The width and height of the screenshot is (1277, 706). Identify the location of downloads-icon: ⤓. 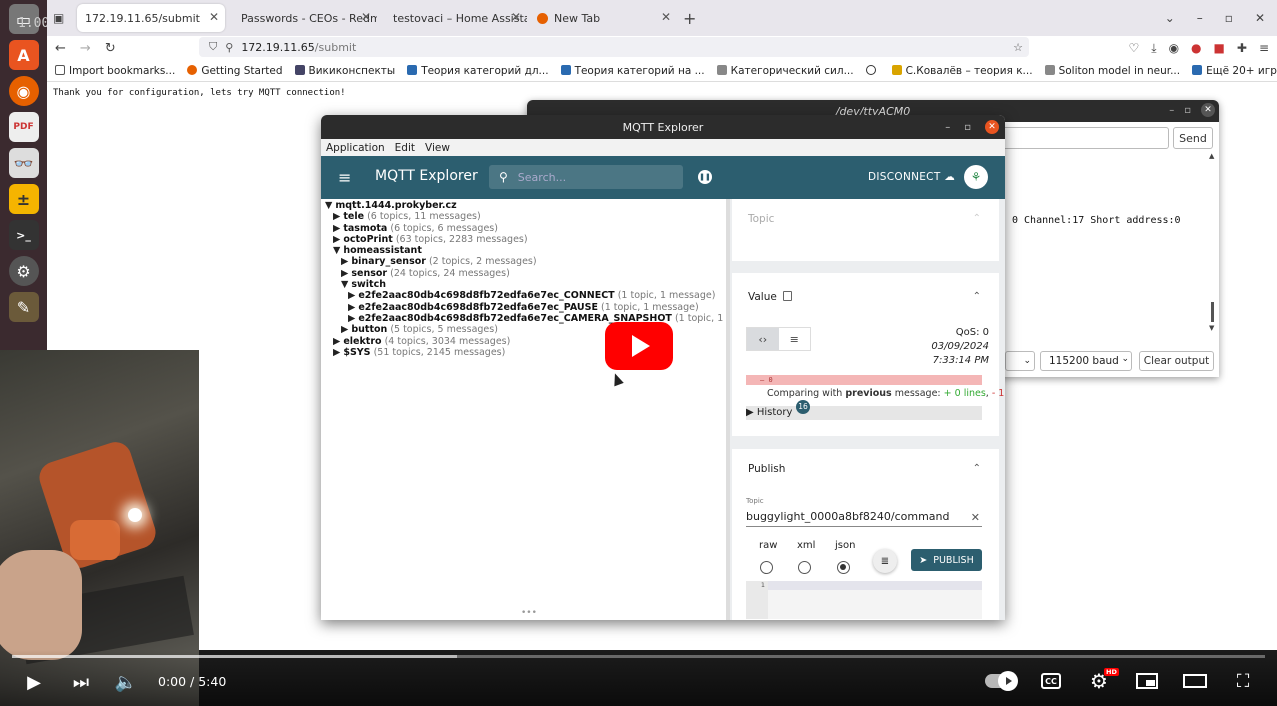
(1153, 48).